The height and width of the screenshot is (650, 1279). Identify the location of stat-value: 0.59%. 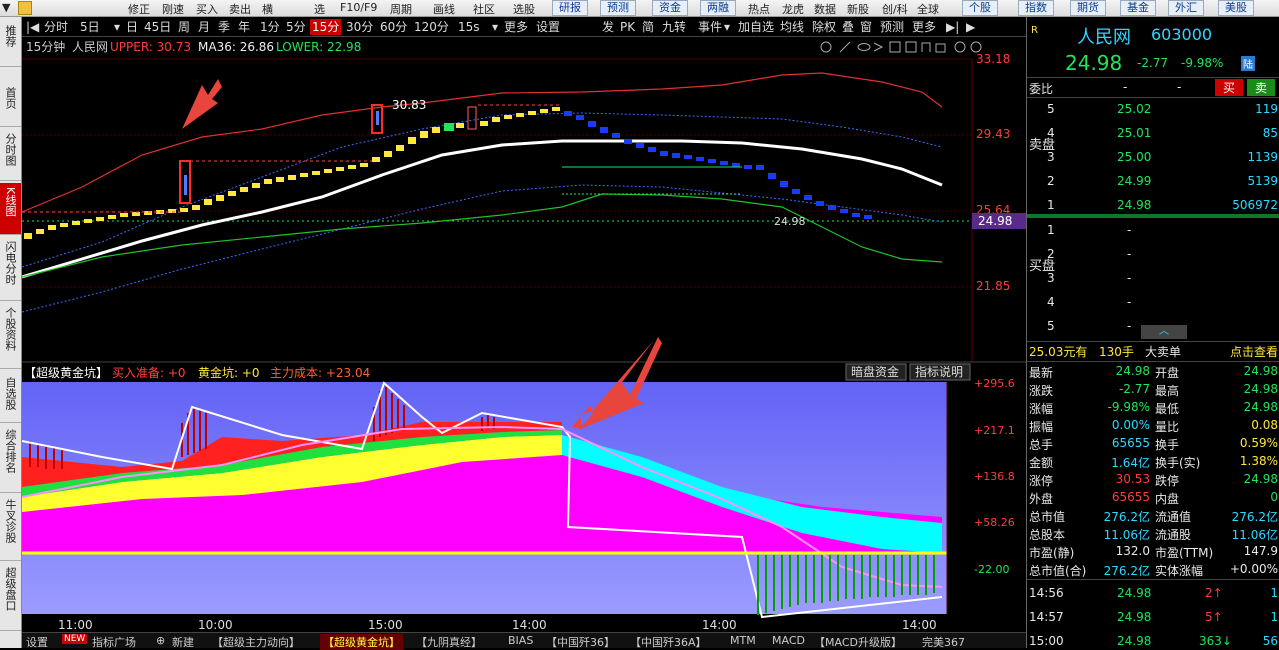
(1258, 443).